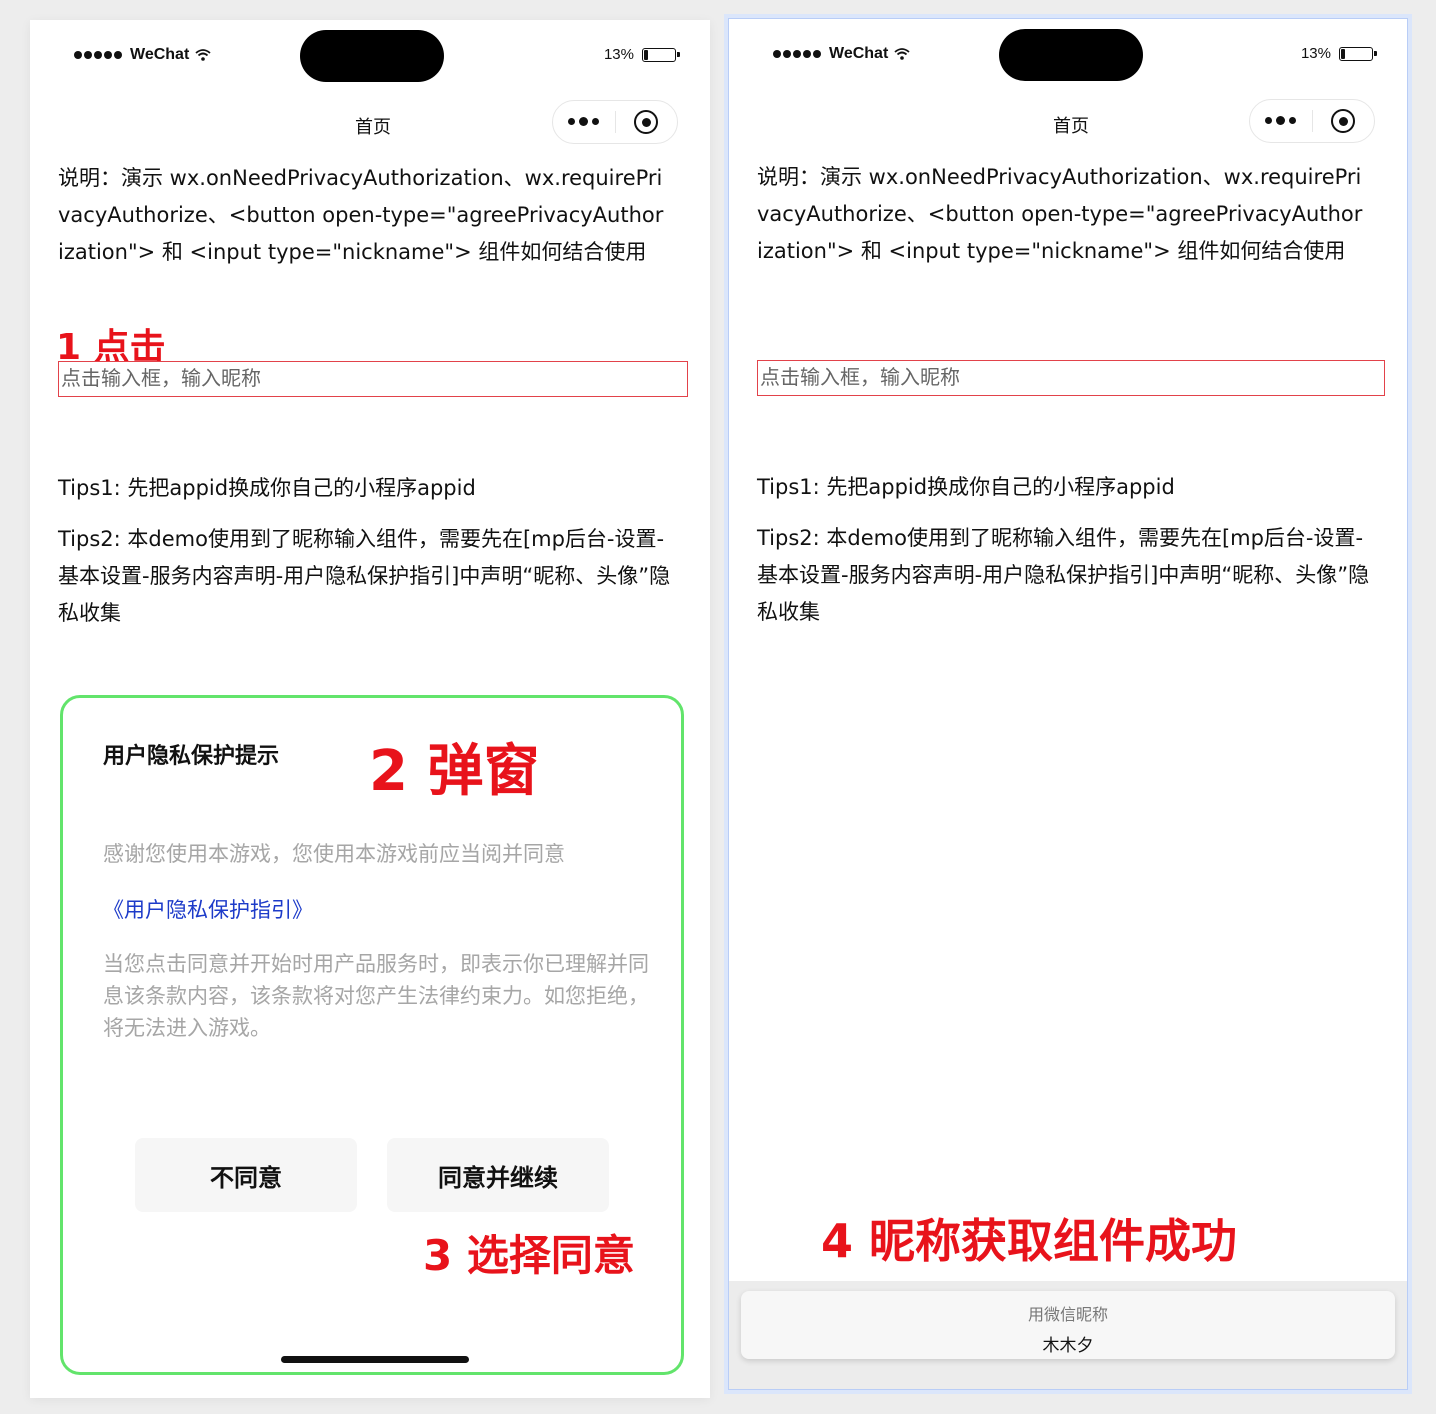 The height and width of the screenshot is (1414, 1436). What do you see at coordinates (191, 756) in the screenshot?
I see `popup-title: 用户隐私保护提示` at bounding box center [191, 756].